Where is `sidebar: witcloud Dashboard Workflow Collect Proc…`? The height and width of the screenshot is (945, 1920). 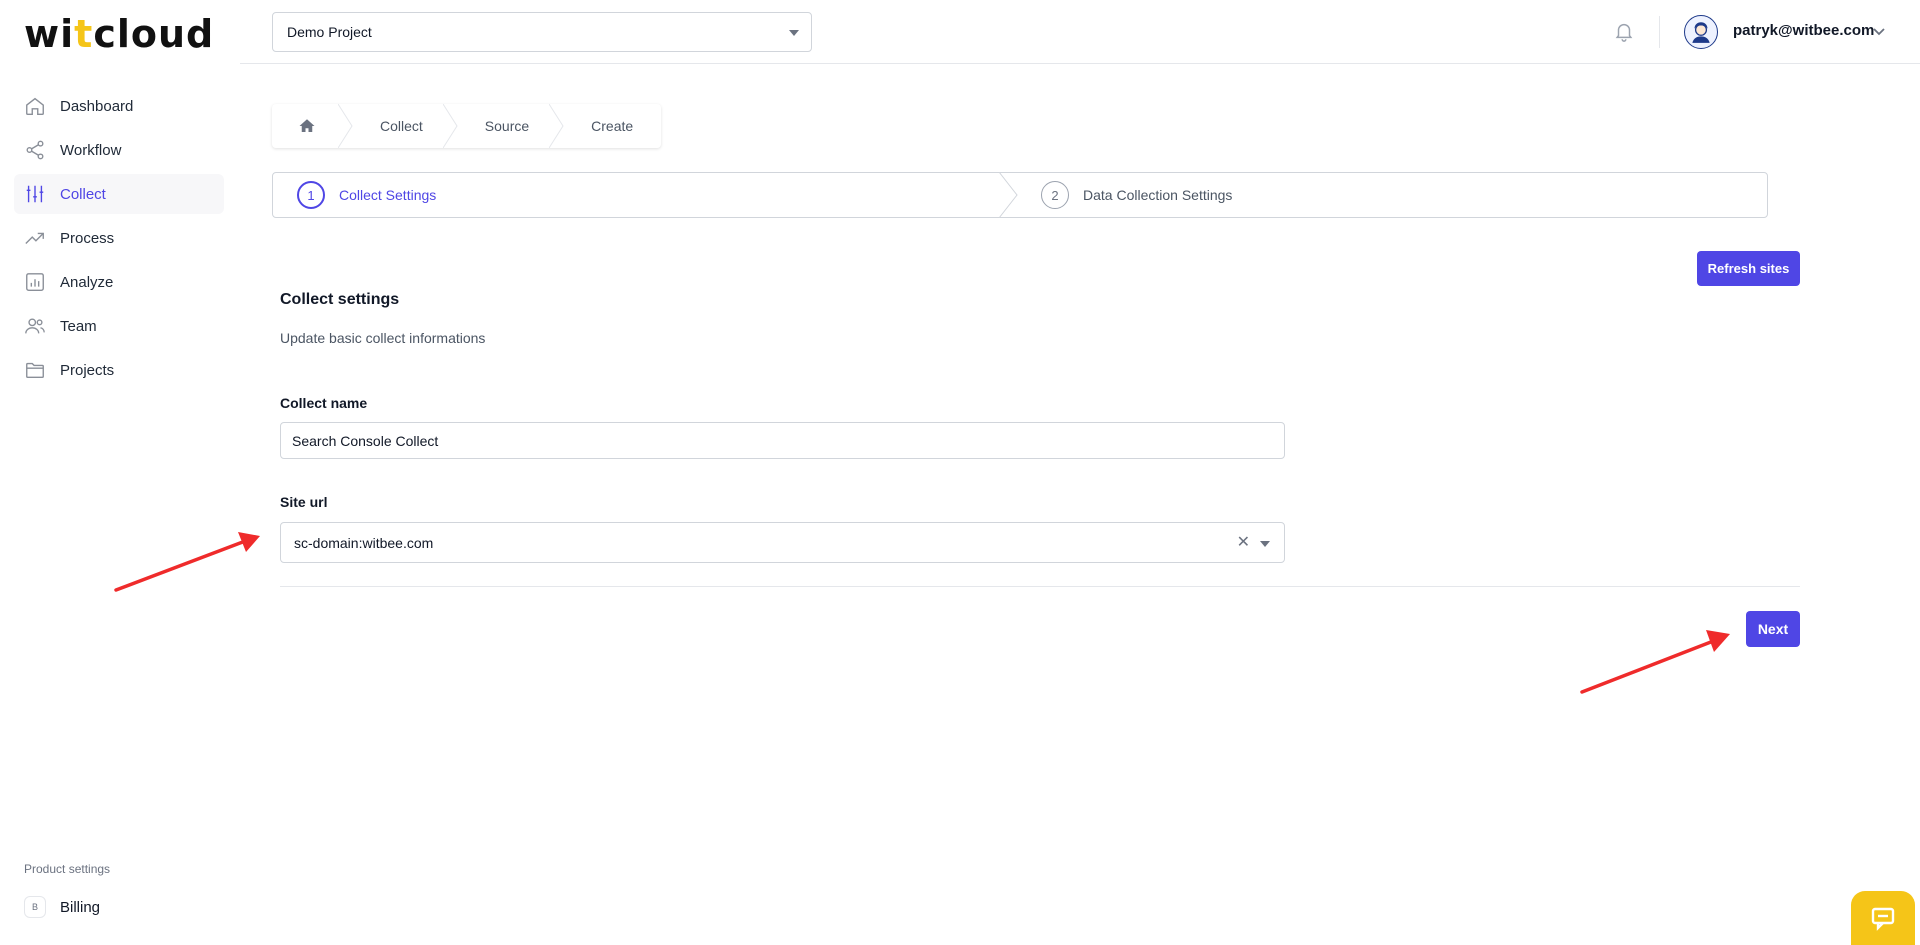
sidebar: witcloud Dashboard Workflow Collect Proc… is located at coordinates (120, 472).